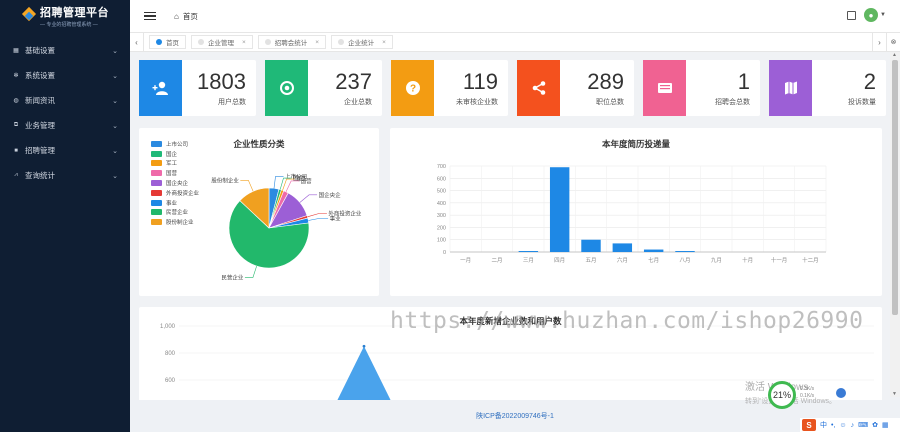 The height and width of the screenshot is (432, 900). Describe the element at coordinates (65, 175) in the screenshot. I see `sidebar-item-statistics: ⩘ 查询统计 ⌄` at that location.